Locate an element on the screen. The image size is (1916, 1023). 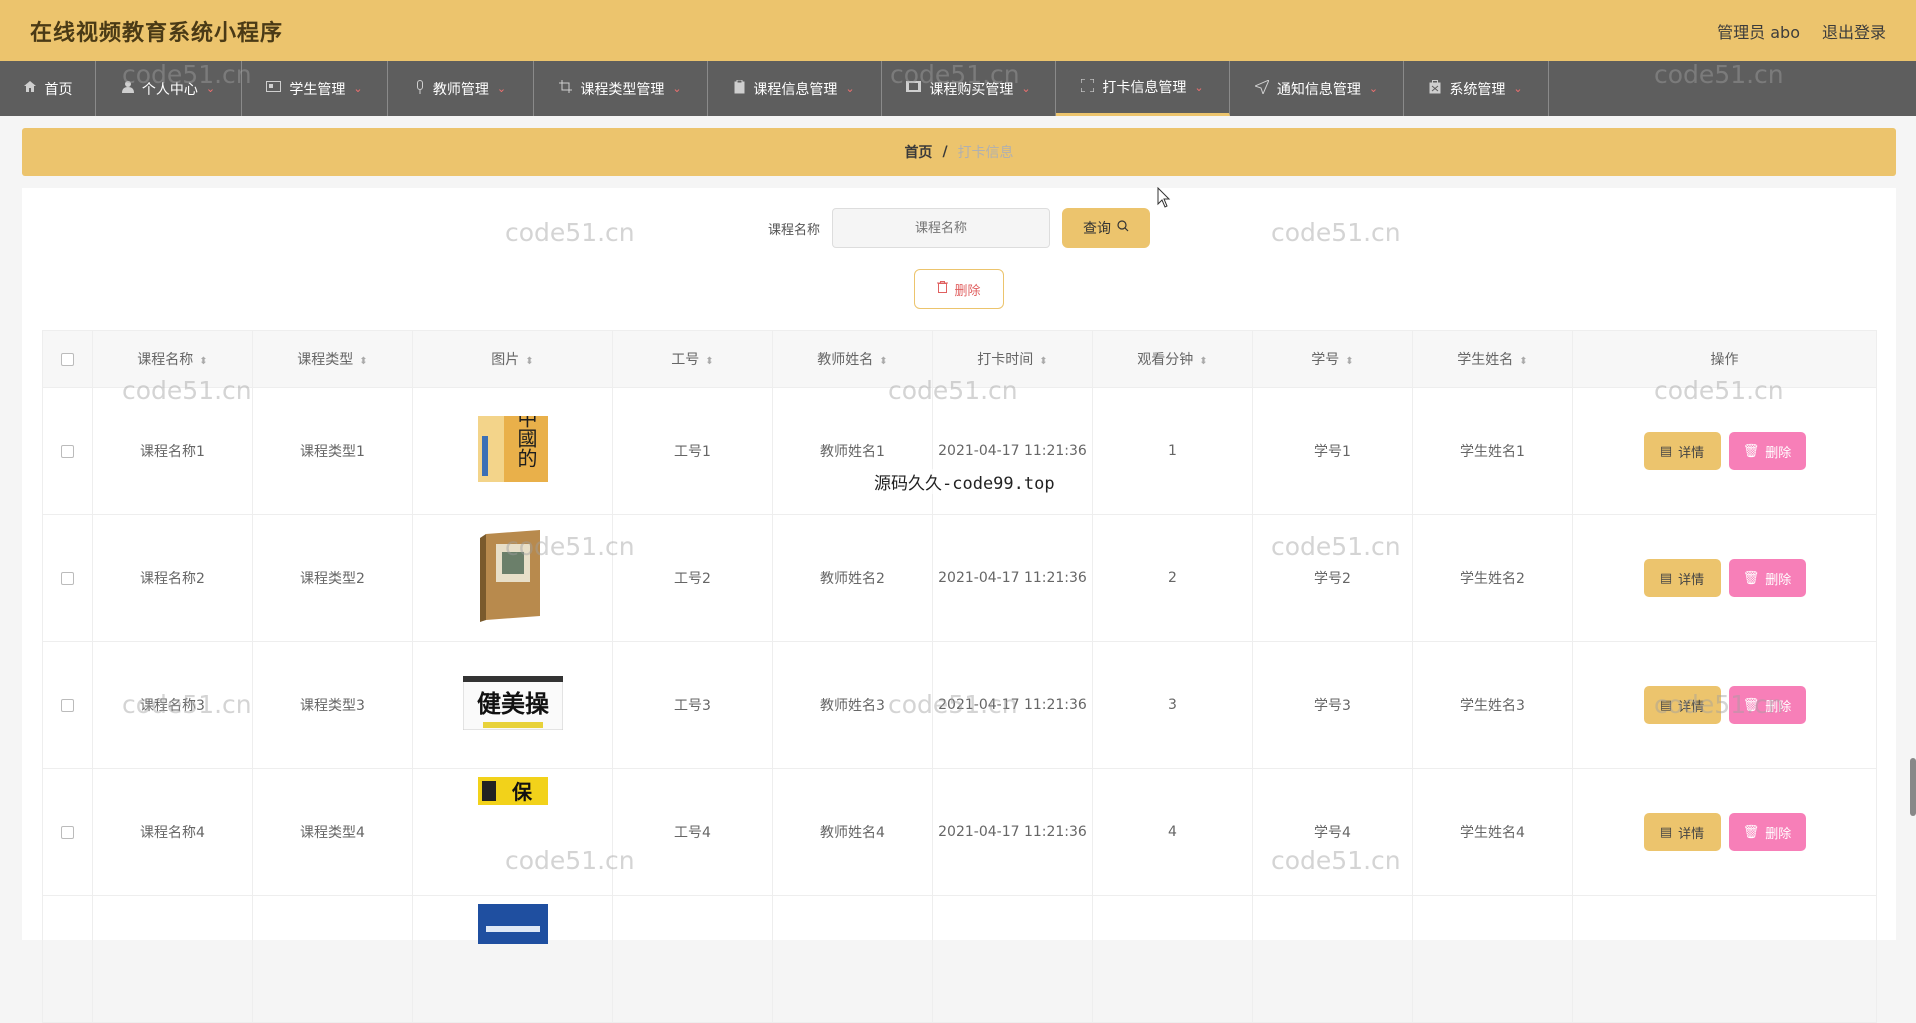
column-header-label: 工号 is located at coordinates (685, 360).